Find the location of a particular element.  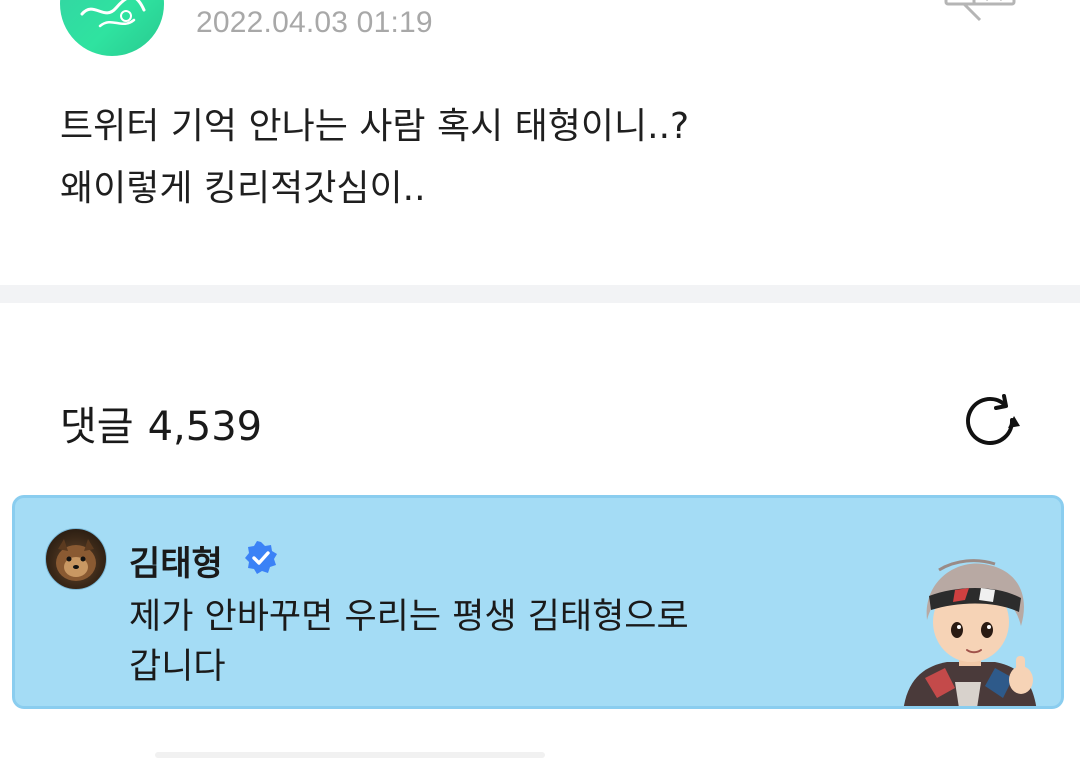

refresh-button is located at coordinates (992, 422).